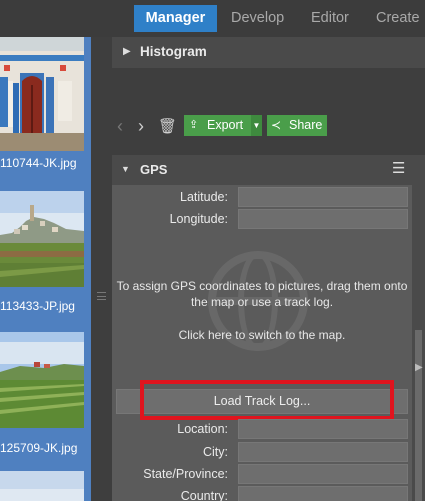 The width and height of the screenshot is (425, 501). Describe the element at coordinates (120, 126) in the screenshot. I see `arrow-left-icon: ‹` at that location.